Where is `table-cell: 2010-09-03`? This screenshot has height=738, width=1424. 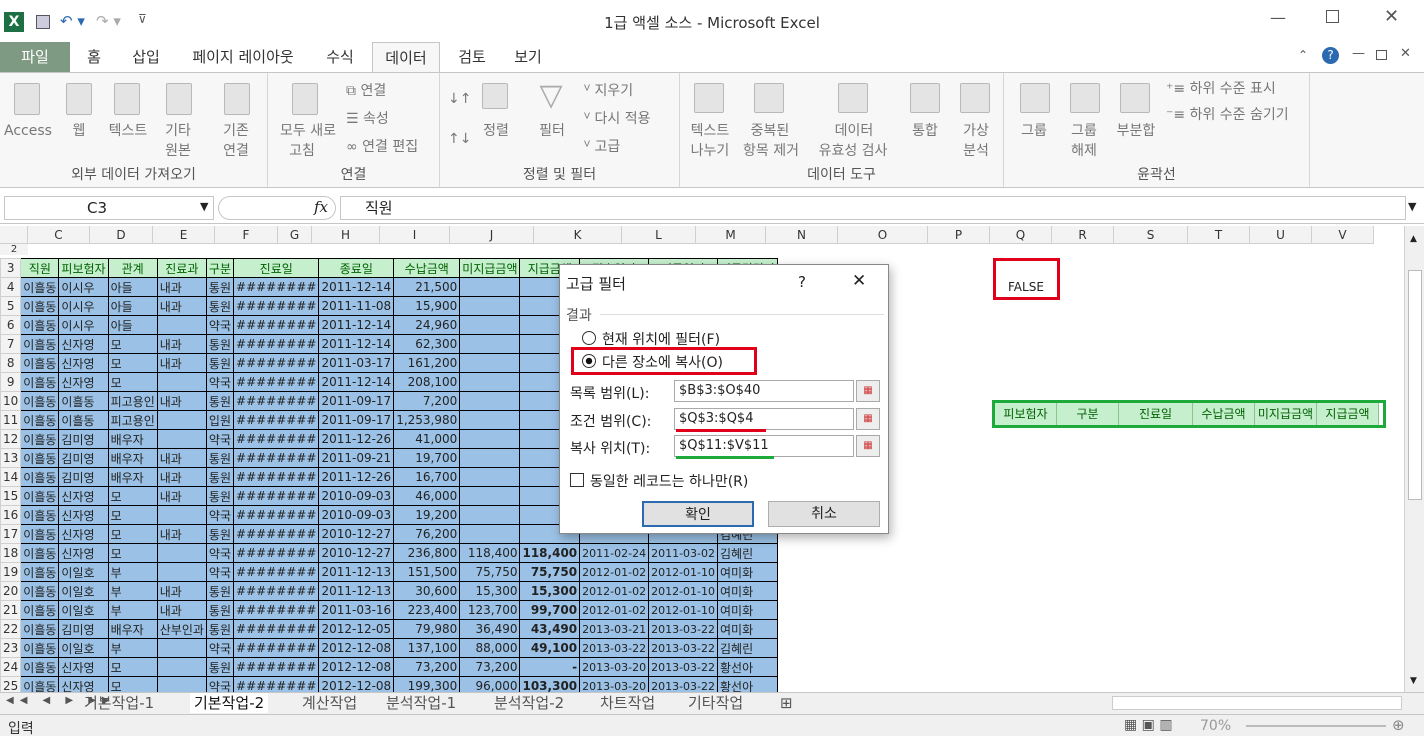 table-cell: 2010-09-03 is located at coordinates (356, 496).